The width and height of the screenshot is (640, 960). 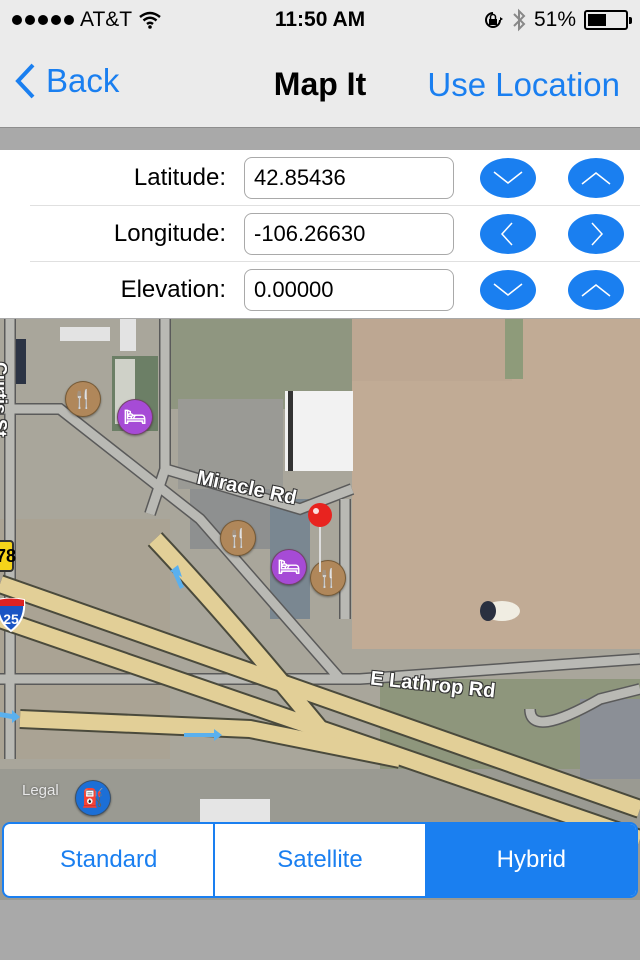 What do you see at coordinates (349, 178) in the screenshot?
I see `latitude-input` at bounding box center [349, 178].